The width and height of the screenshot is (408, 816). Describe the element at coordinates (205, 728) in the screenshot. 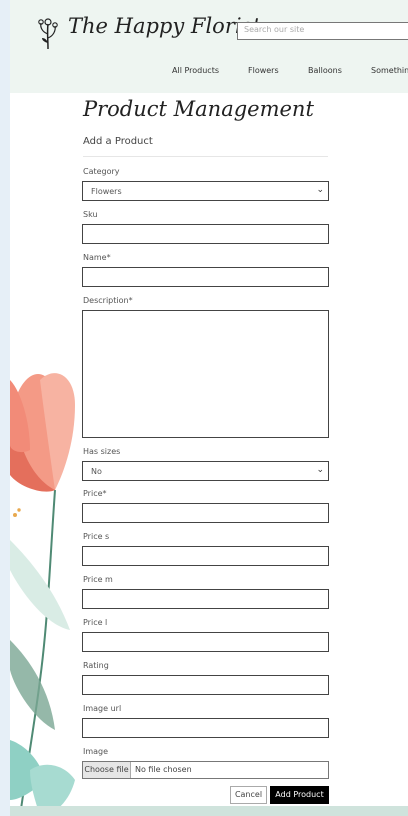

I see `image-url-input` at that location.